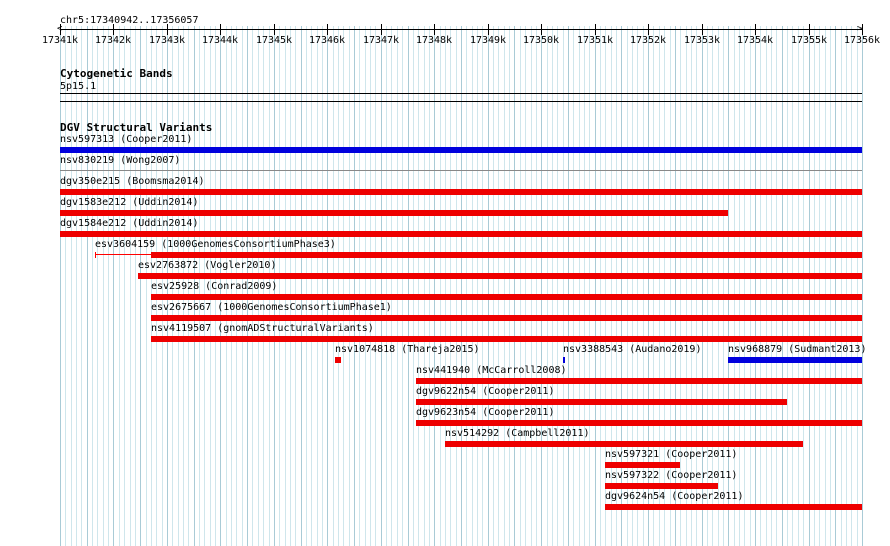  Describe the element at coordinates (113, 40) in the screenshot. I see `ruler-tick-label: 17342k` at that location.